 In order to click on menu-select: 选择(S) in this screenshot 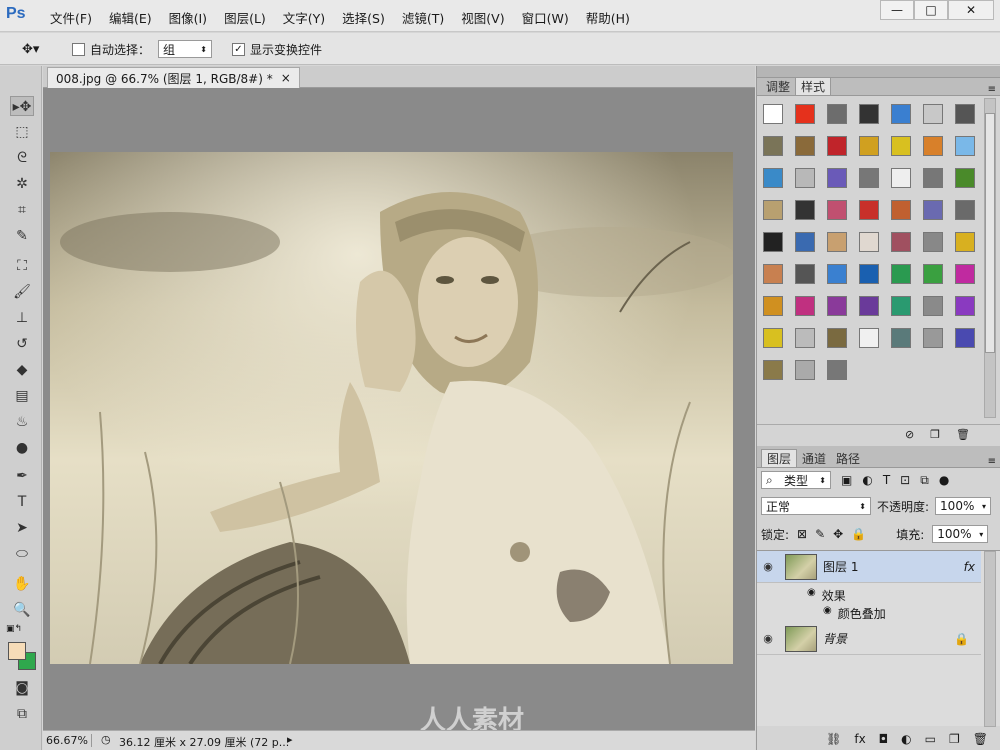, I will do `click(363, 17)`.